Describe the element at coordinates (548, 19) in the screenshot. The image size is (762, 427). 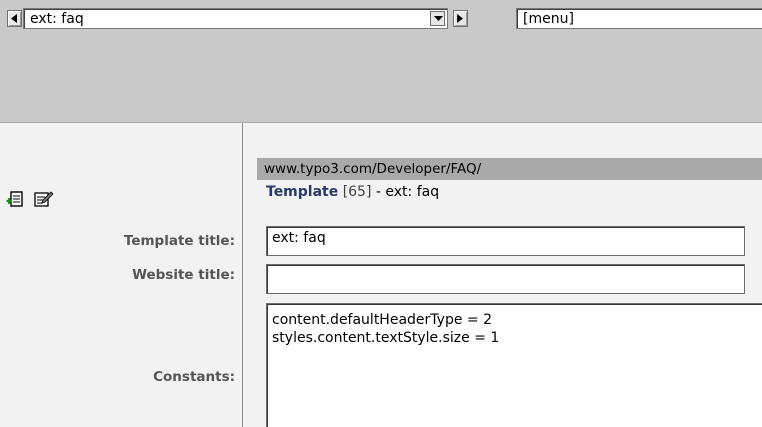
I see `menu-select-value: [menu]` at that location.